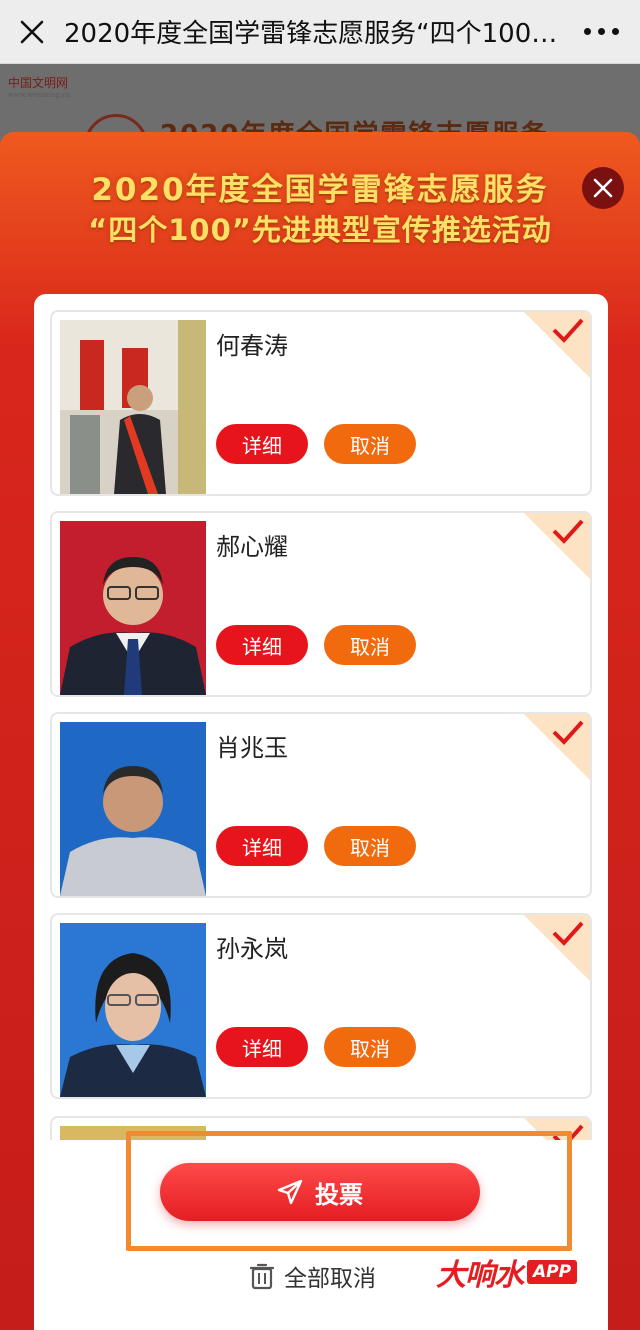  I want to click on cancel-all-button: 全部取消, so click(313, 1276).